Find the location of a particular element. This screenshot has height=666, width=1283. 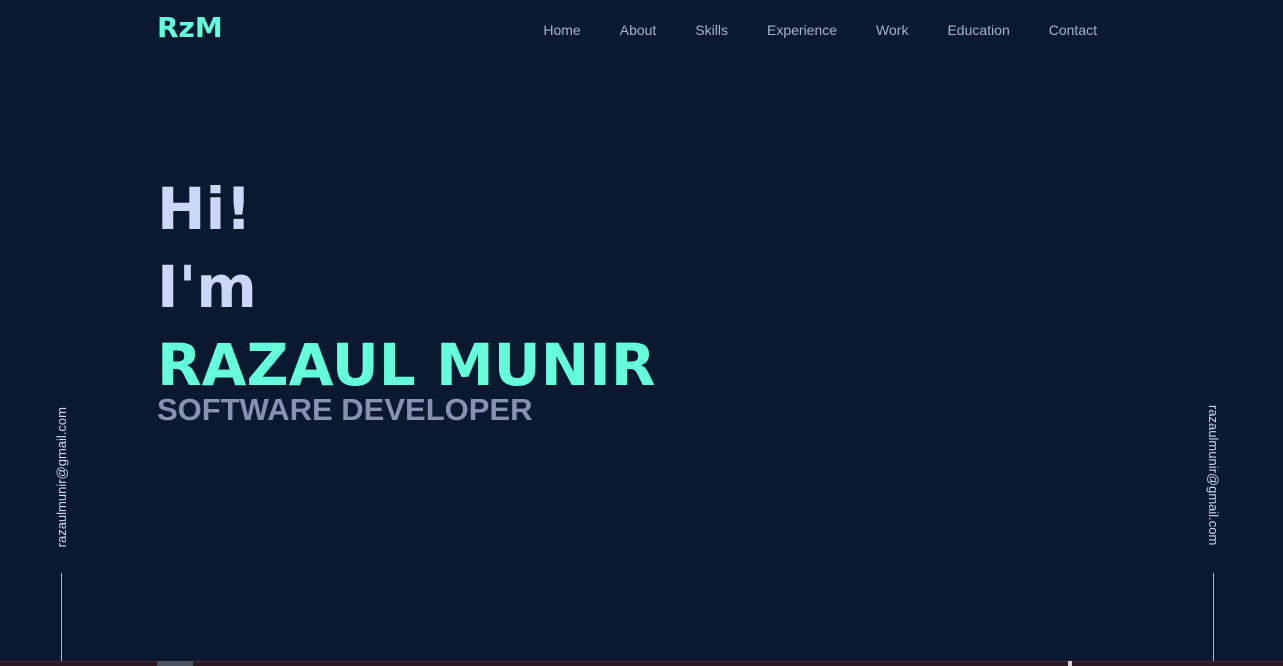

nav-skills: Skills is located at coordinates (711, 30).